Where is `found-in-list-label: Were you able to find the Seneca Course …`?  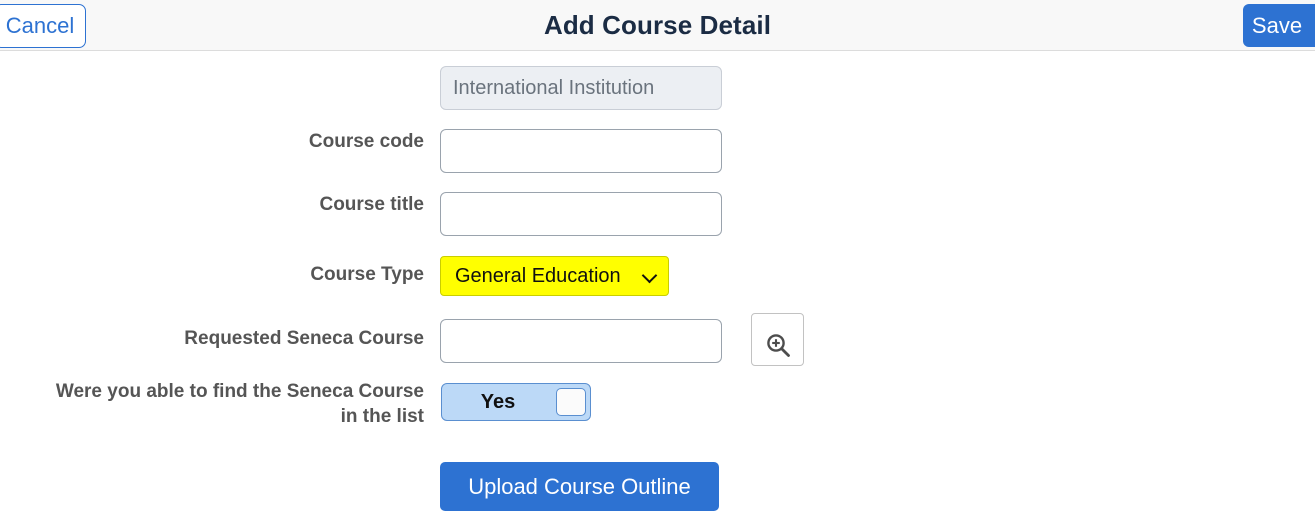 found-in-list-label: Were you able to find the Seneca Course … is located at coordinates (239, 404).